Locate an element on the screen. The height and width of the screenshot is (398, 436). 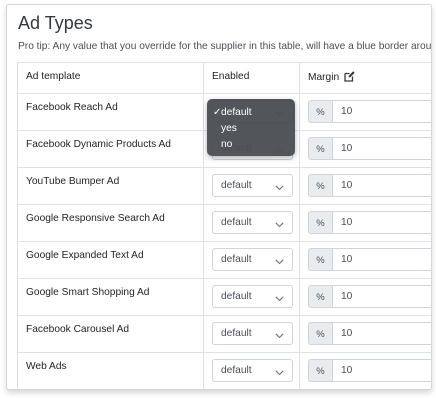
table-top-border is located at coordinates (224, 62).